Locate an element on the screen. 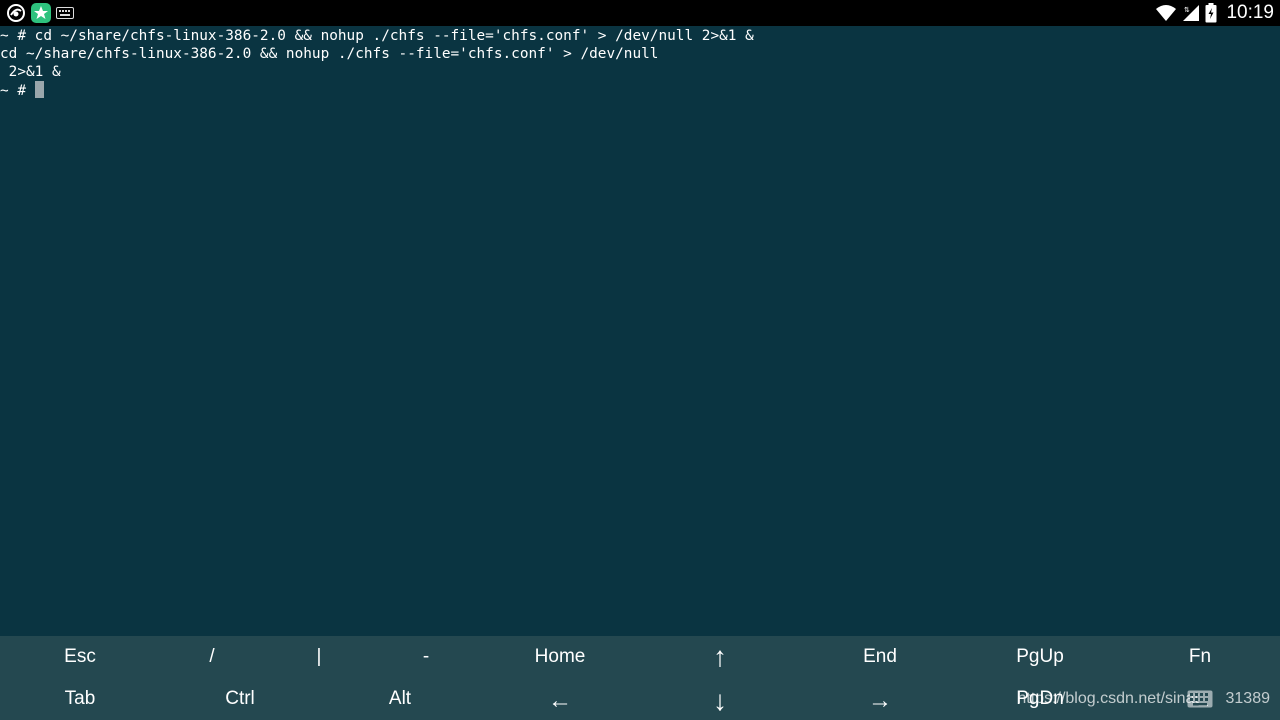  status-bar: ⇅ 10:19 is located at coordinates (640, 13).